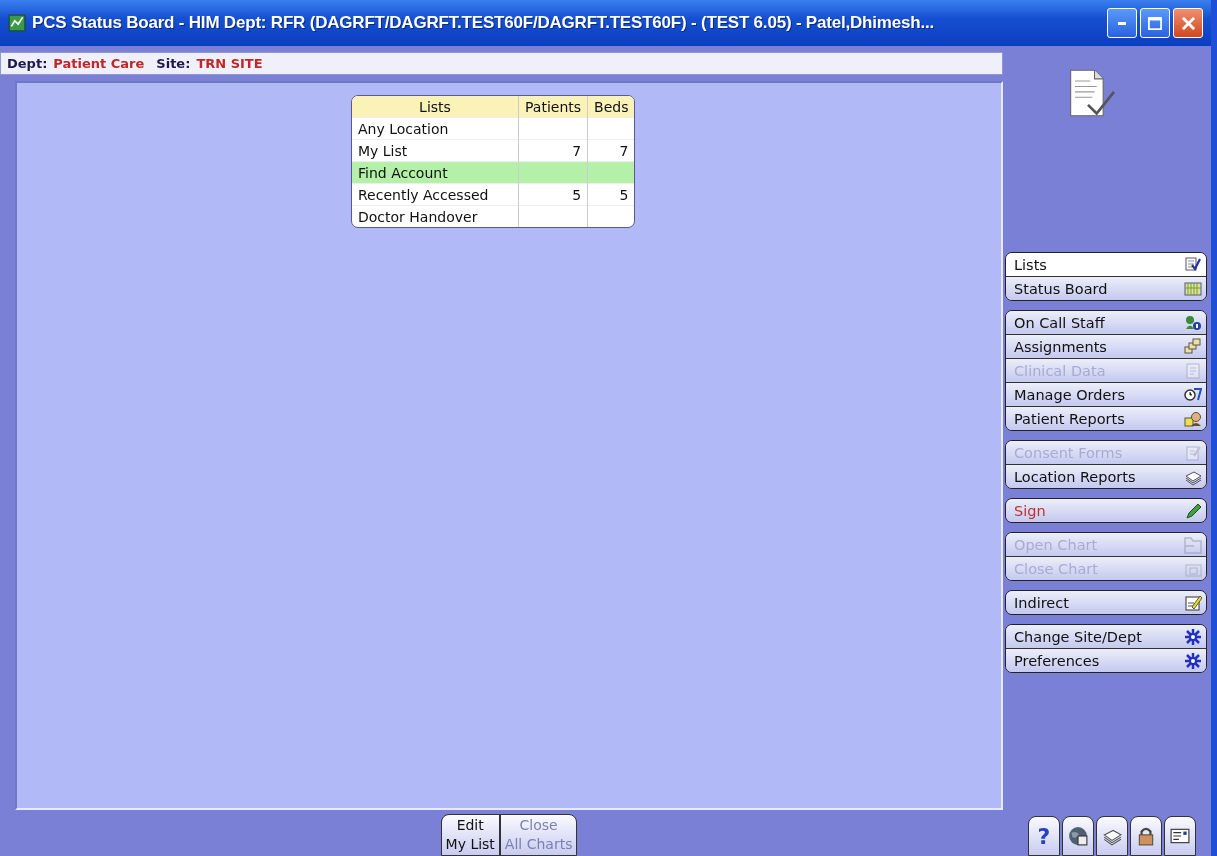  What do you see at coordinates (1193, 452) in the screenshot?
I see `form-pen-icon` at bounding box center [1193, 452].